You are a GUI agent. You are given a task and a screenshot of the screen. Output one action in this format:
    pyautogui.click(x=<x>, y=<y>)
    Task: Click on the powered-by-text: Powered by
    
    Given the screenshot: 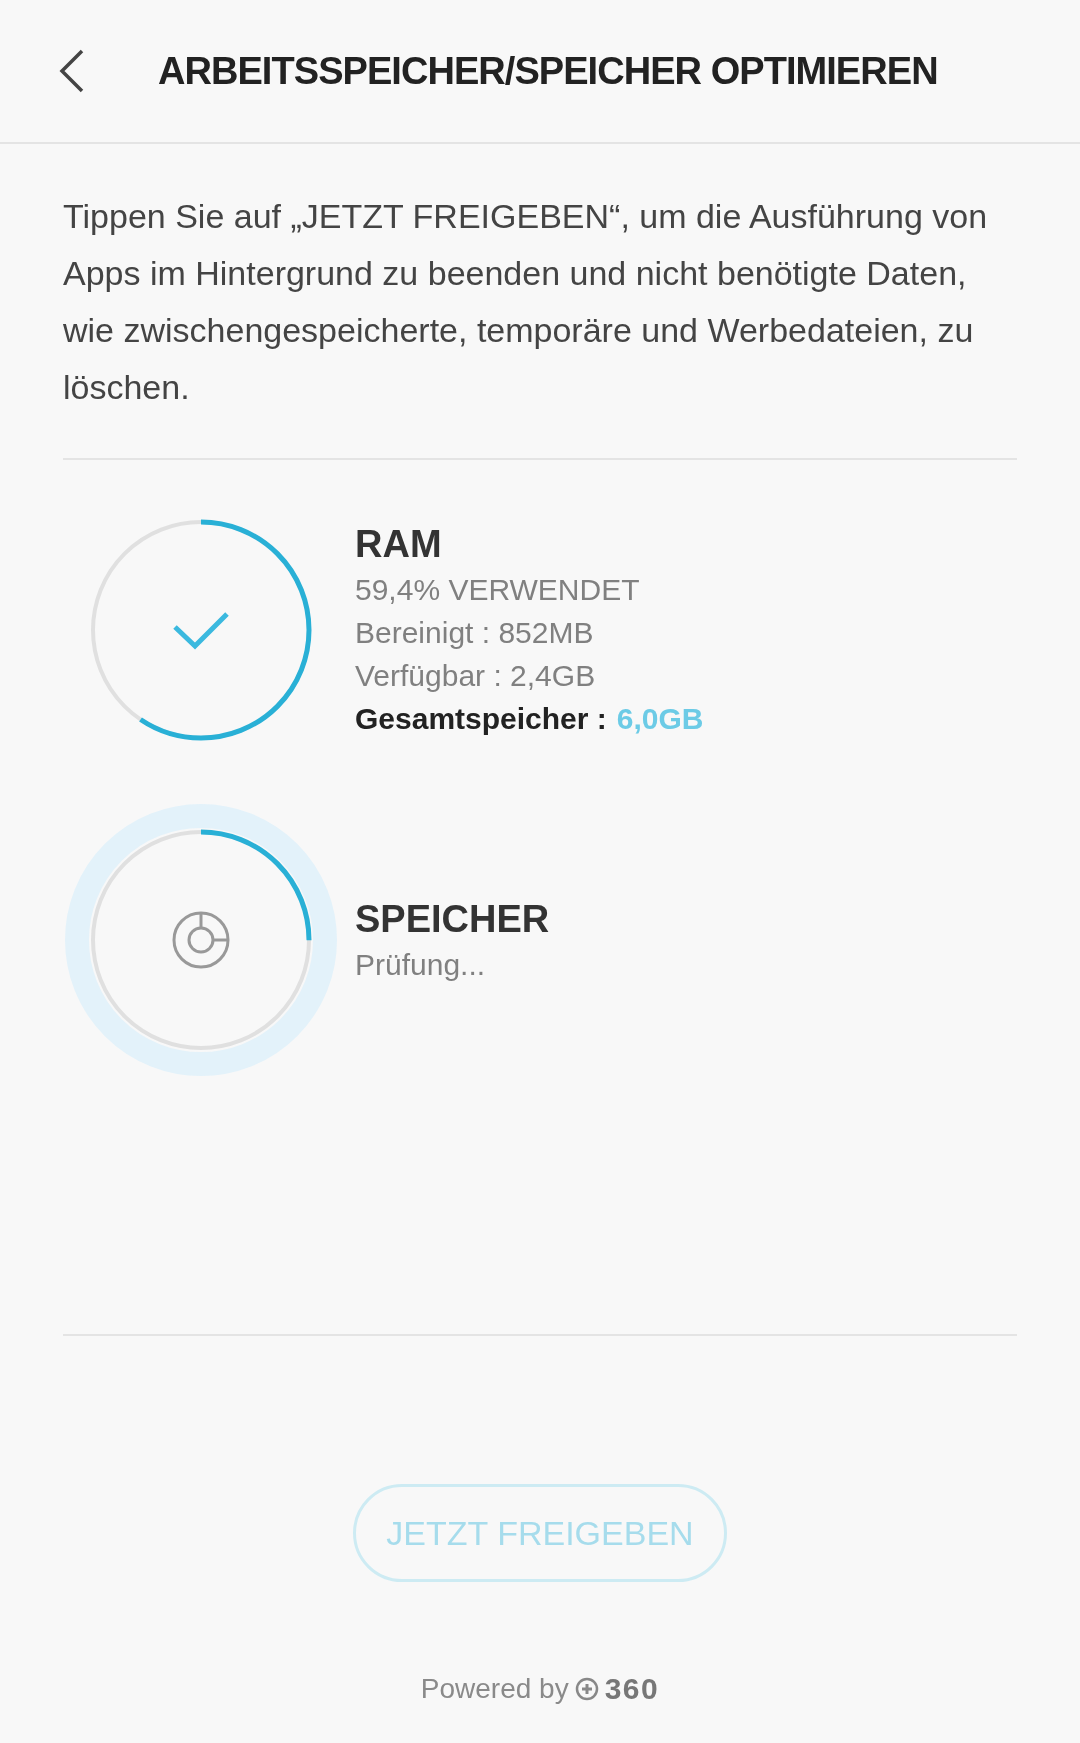 What is the action you would take?
    pyautogui.click(x=494, y=1688)
    